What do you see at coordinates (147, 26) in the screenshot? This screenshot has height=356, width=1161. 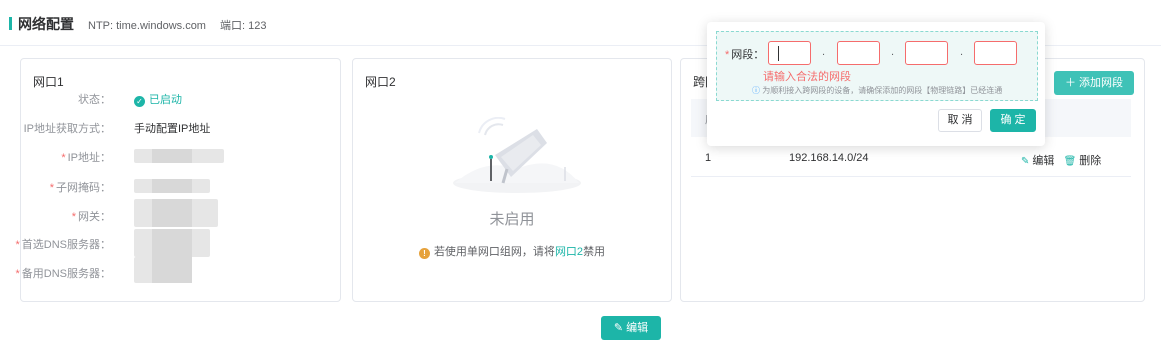 I see `ntp-server: NTP: time.windows.com` at bounding box center [147, 26].